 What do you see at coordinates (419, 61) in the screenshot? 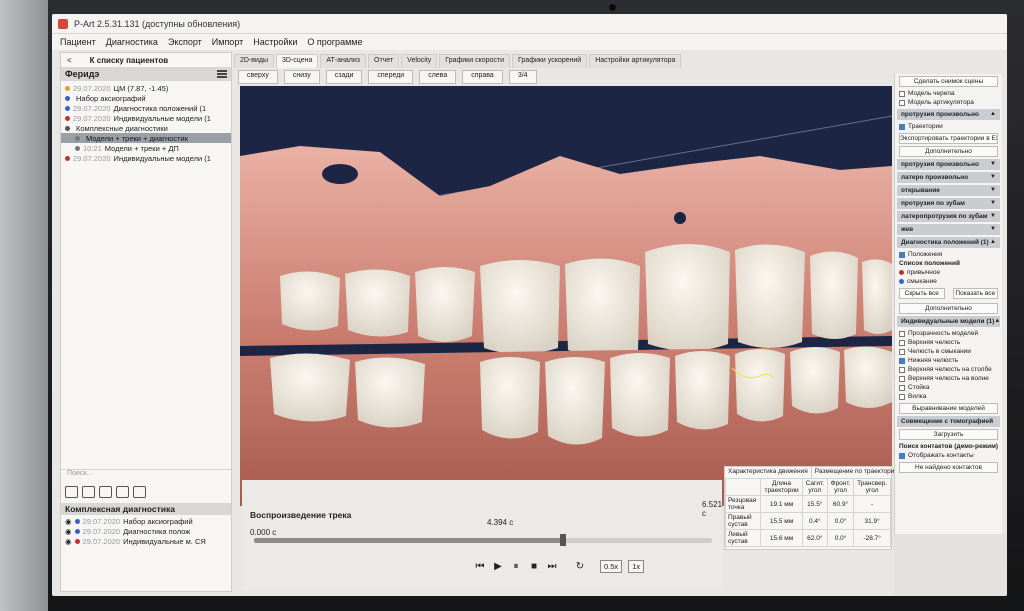
I see `tab-velocity: Velocity` at bounding box center [419, 61].